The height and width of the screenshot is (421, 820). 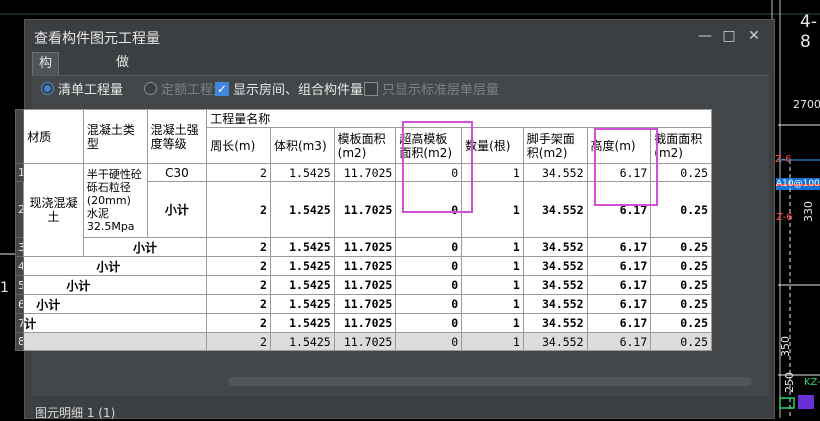 I want to click on cell-material: 现浇混凝土, so click(x=53, y=210).